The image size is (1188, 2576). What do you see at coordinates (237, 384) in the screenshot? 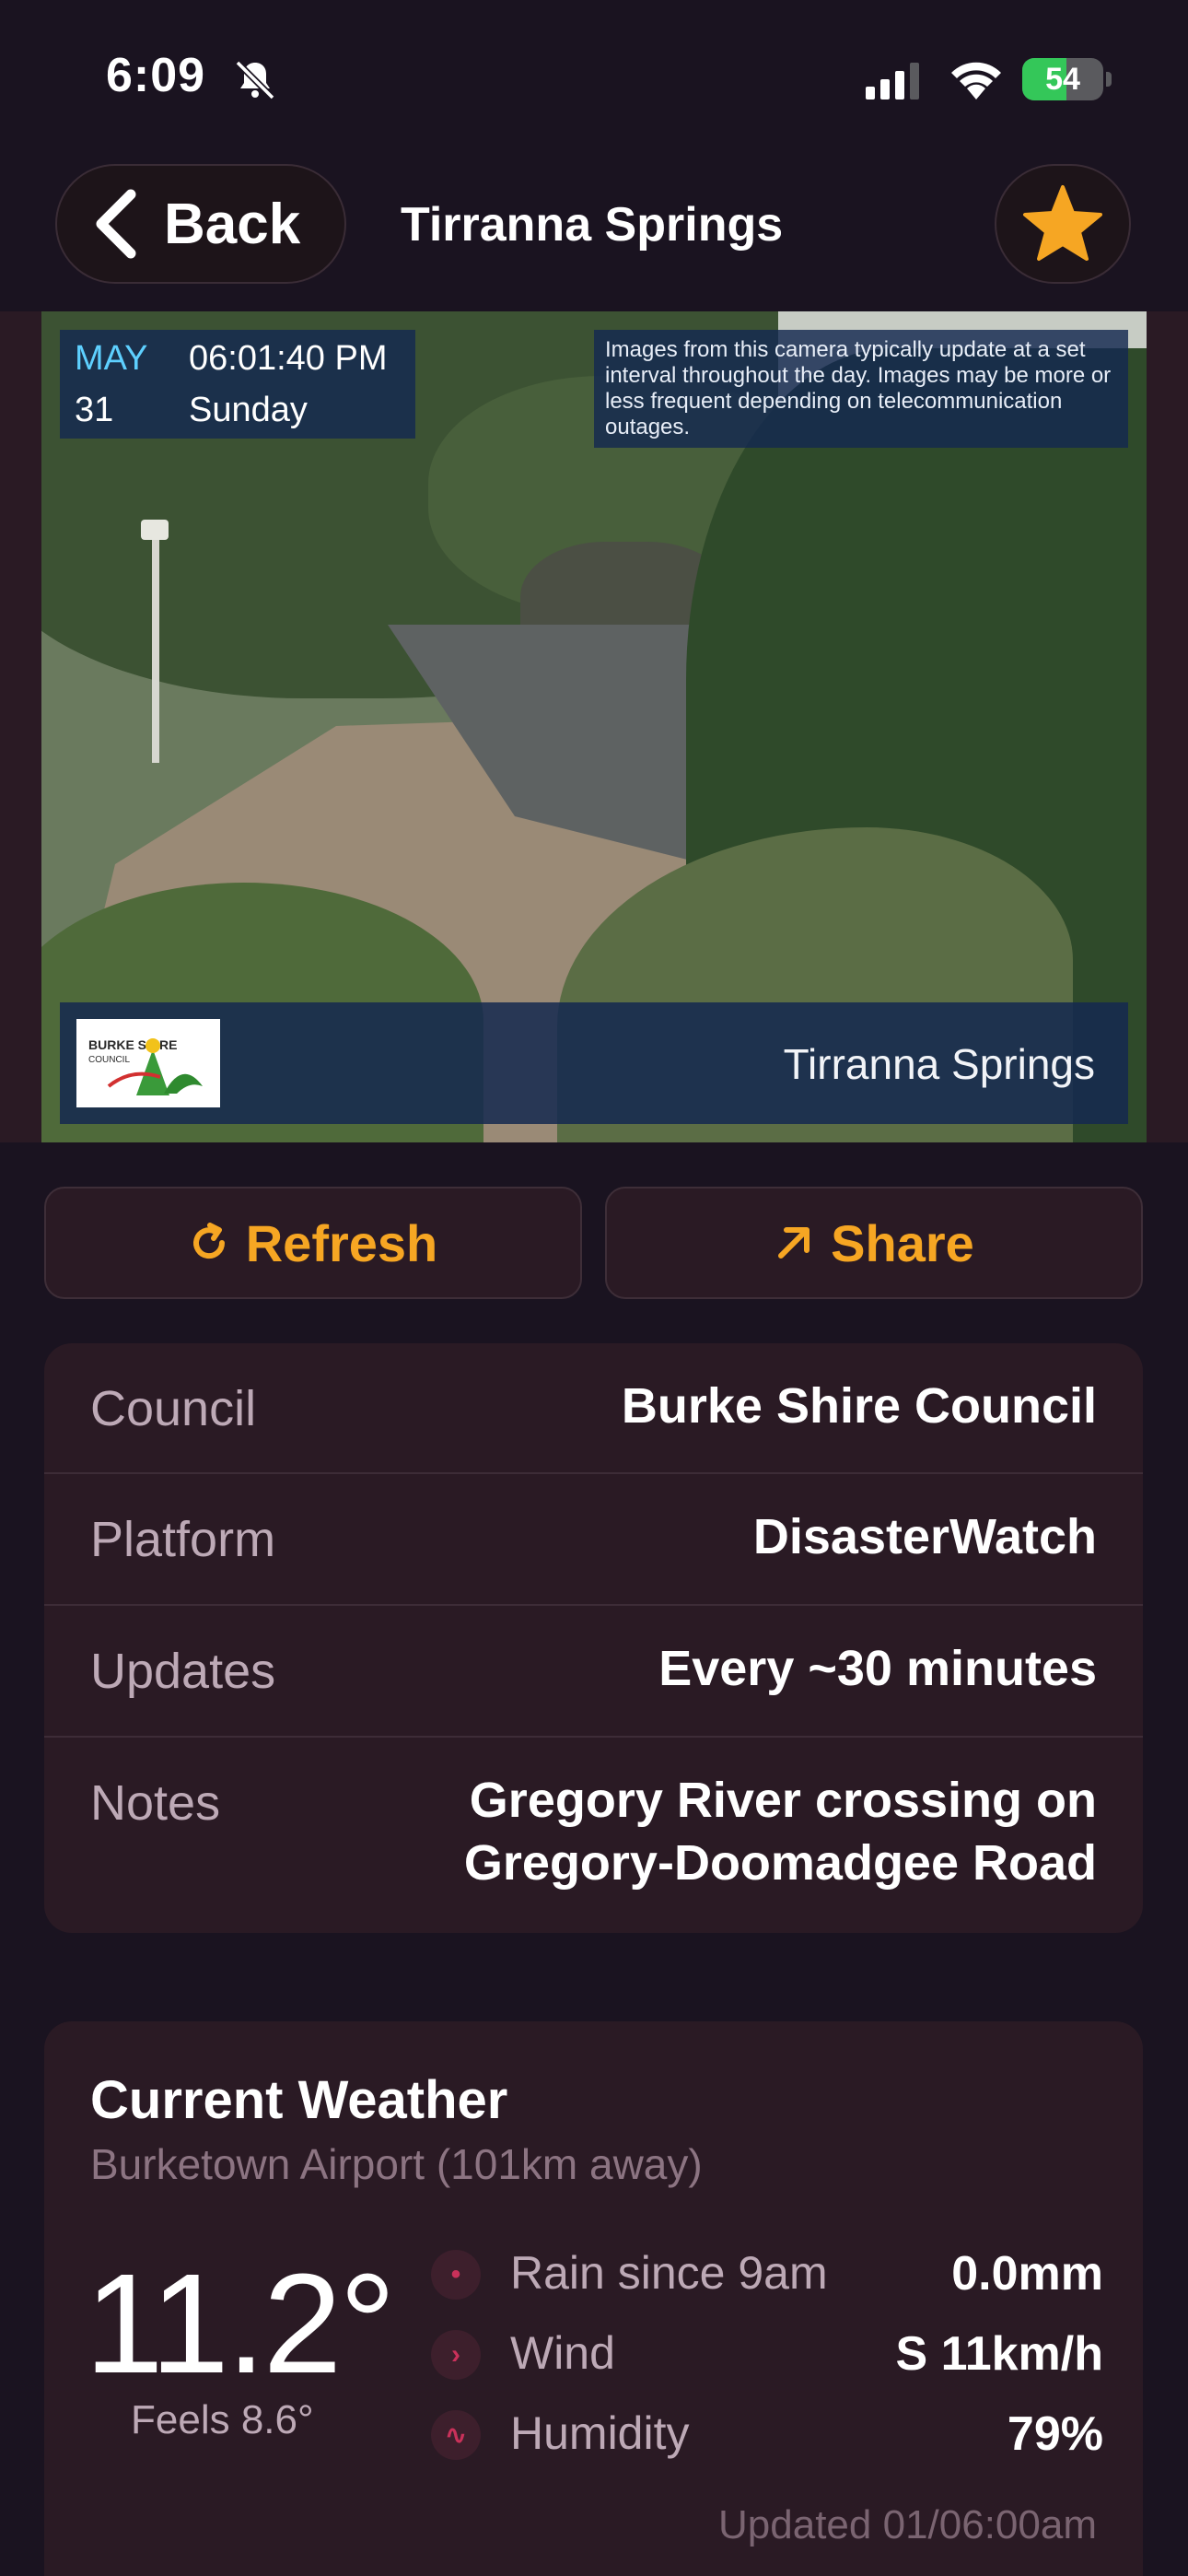
I see `camera-timestamp: MAY 06:01:40 PM 31 Sunday` at bounding box center [237, 384].